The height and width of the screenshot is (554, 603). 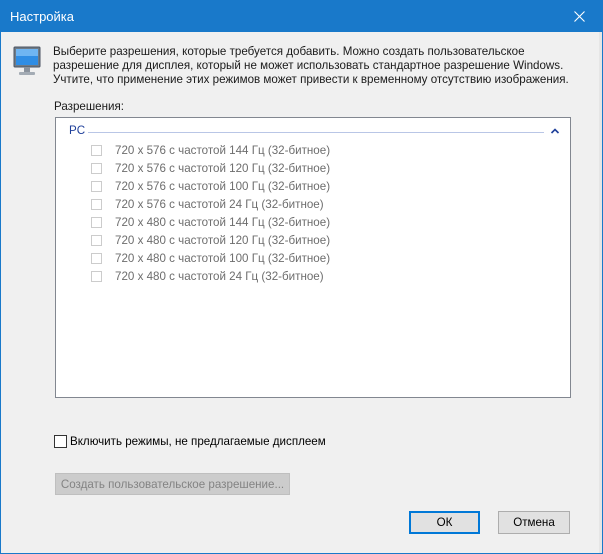 I want to click on list-item: 720 x 480 с частотой 24 Гц (32-битное), so click(x=207, y=276).